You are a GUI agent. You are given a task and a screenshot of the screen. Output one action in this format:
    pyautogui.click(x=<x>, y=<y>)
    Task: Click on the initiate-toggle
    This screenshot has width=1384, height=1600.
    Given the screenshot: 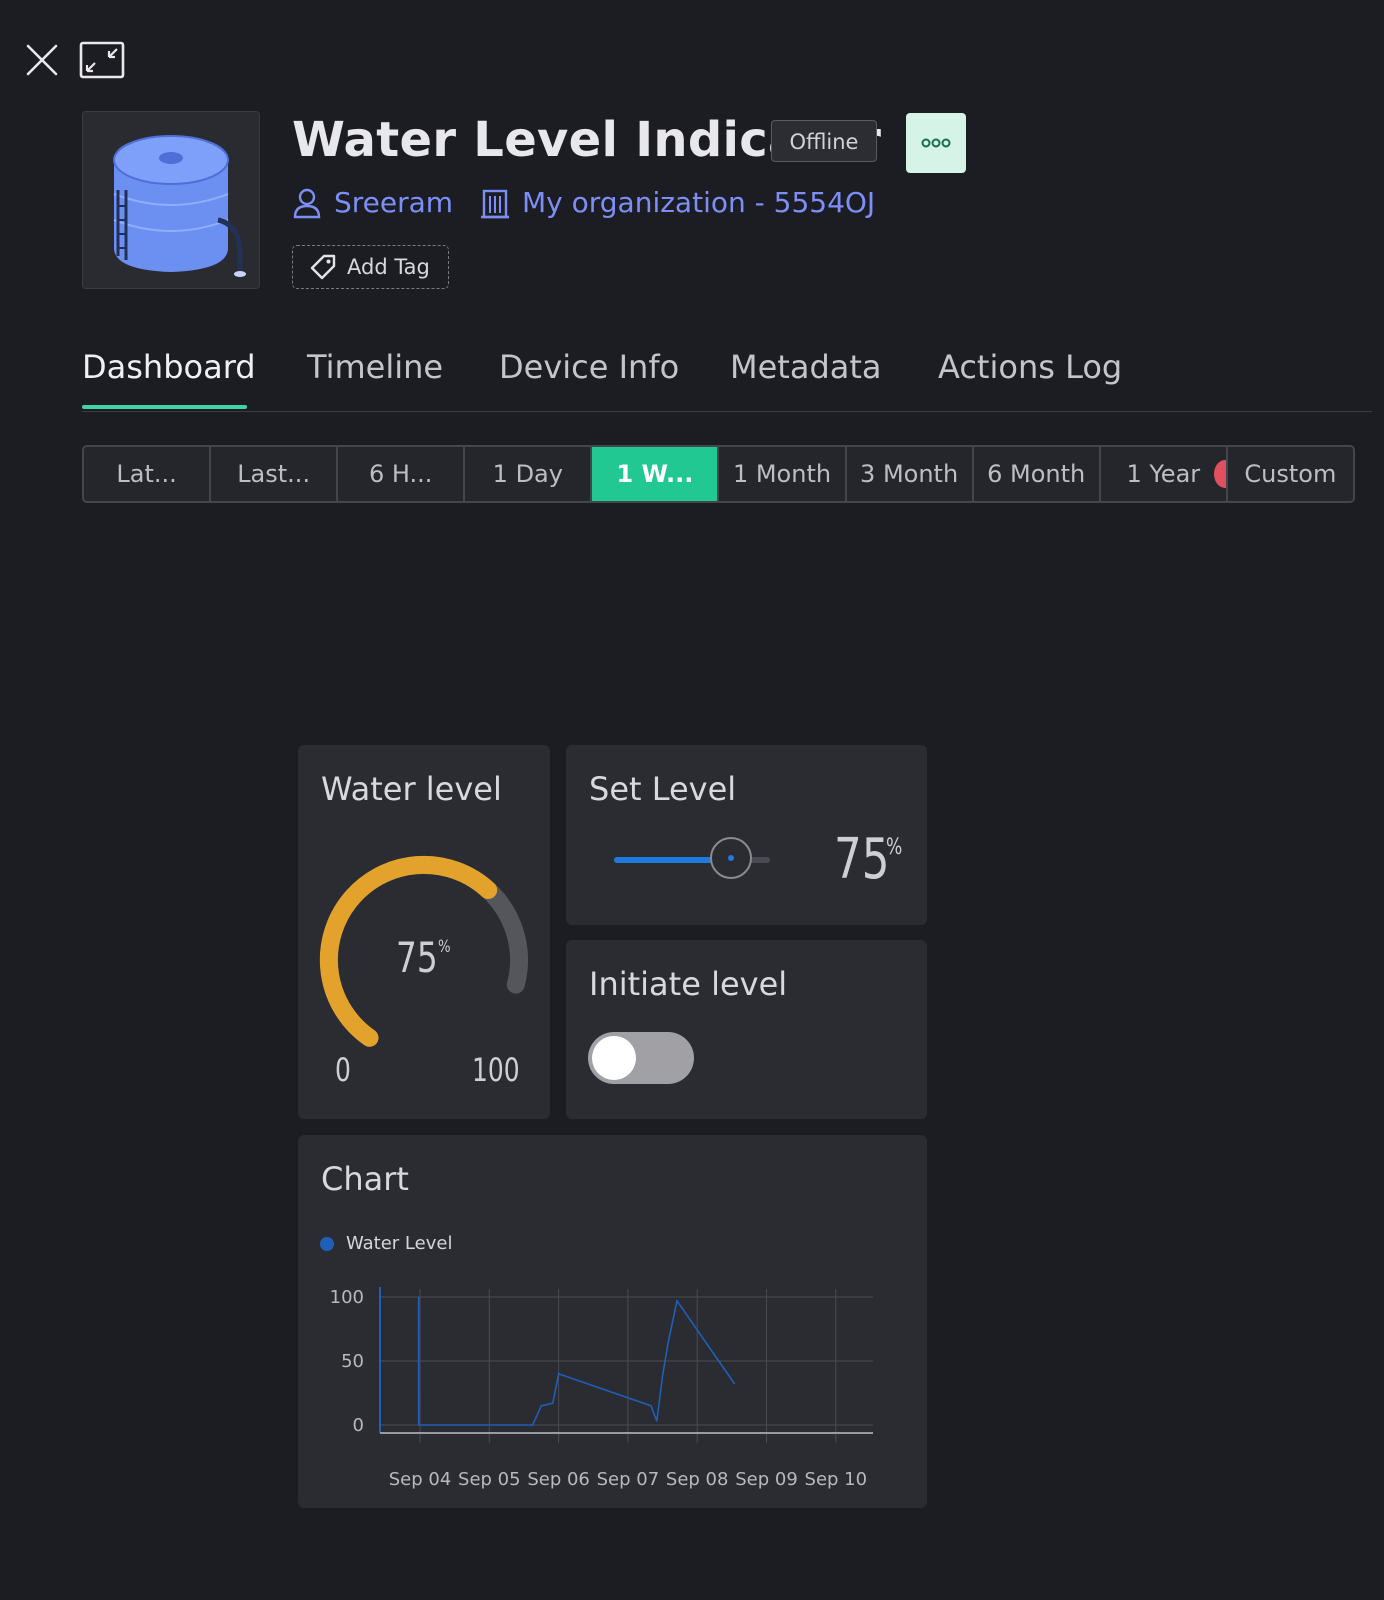 What is the action you would take?
    pyautogui.click(x=641, y=1058)
    